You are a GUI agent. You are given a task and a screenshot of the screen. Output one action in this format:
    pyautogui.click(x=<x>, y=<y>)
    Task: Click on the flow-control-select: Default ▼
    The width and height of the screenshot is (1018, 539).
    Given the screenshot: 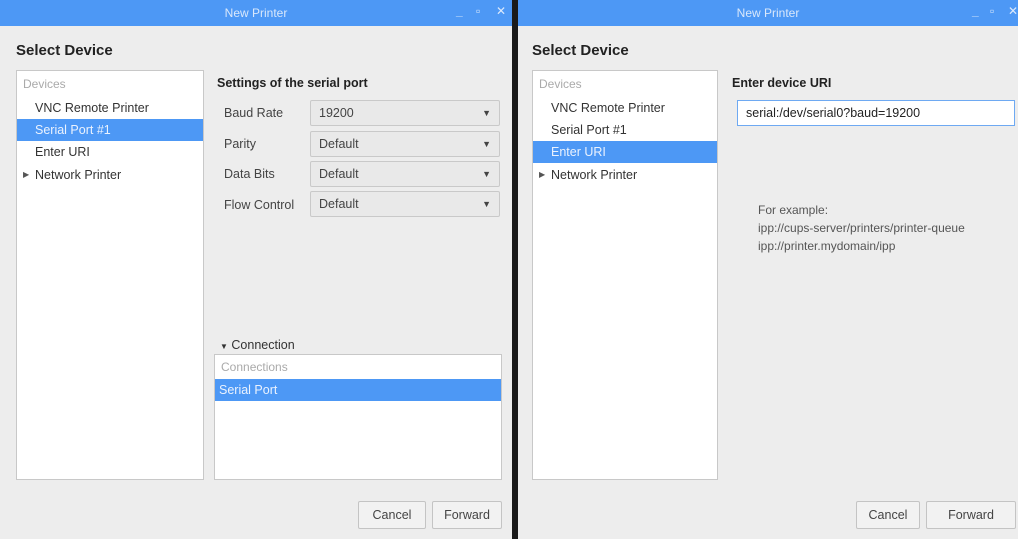 What is the action you would take?
    pyautogui.click(x=405, y=204)
    